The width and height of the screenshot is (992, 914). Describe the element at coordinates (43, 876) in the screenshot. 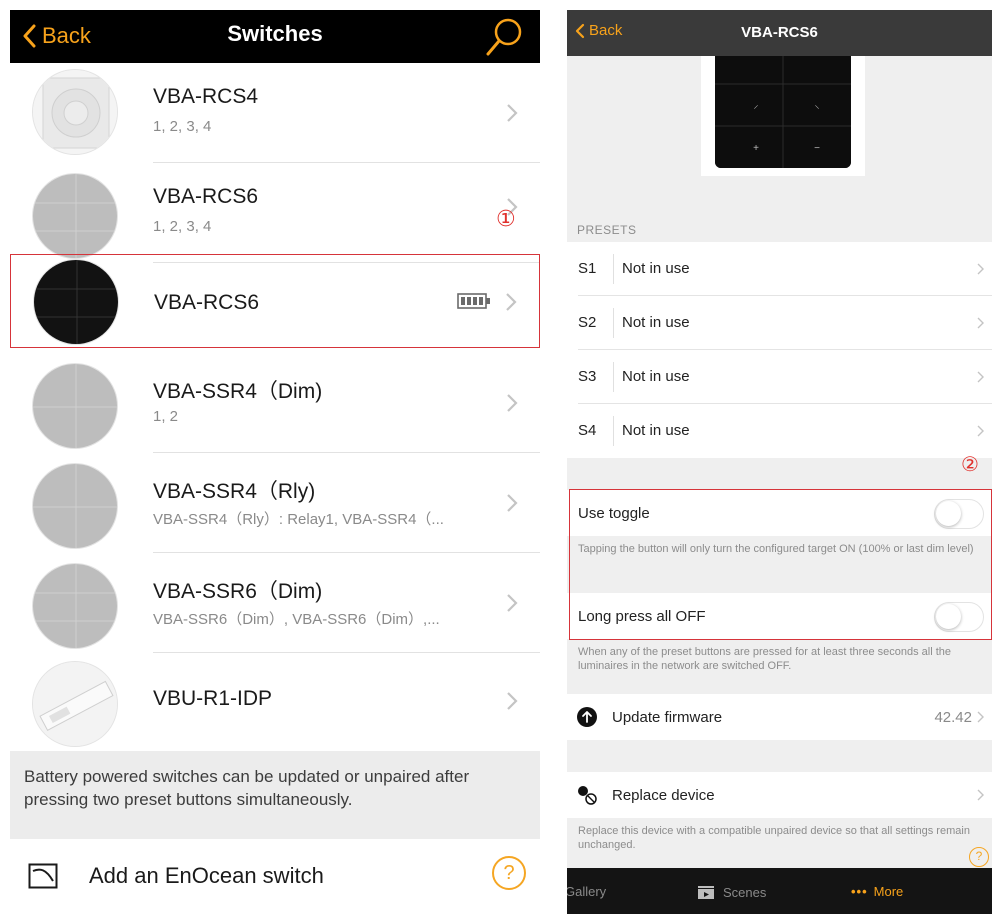

I see `switch-outline-icon` at that location.